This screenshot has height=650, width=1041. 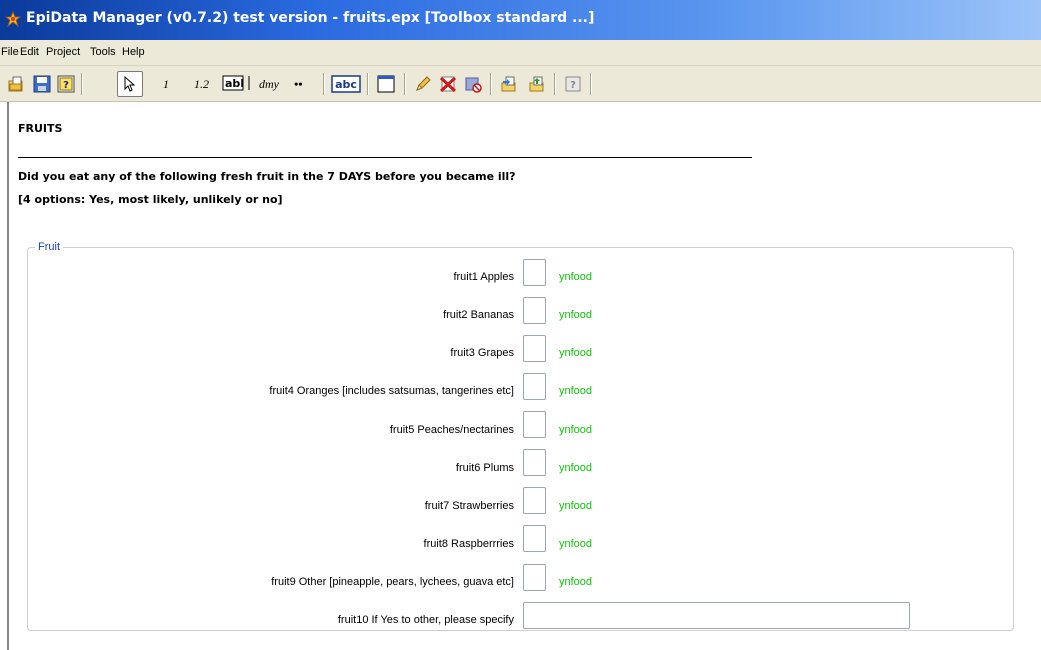 I want to click on delete-icon, so click(x=448, y=84).